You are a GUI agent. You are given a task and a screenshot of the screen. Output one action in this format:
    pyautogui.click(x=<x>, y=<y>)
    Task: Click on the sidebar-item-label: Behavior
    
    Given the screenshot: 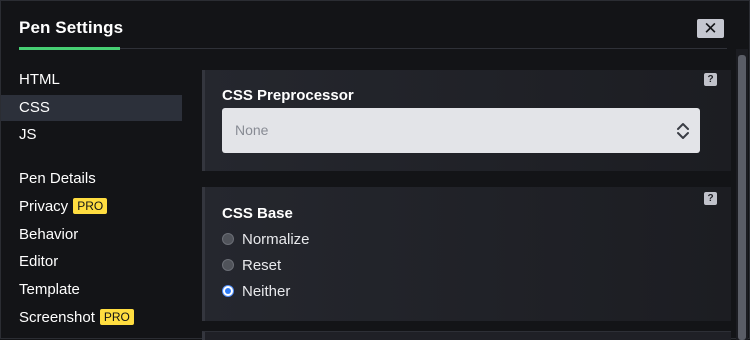 What is the action you would take?
    pyautogui.click(x=49, y=234)
    